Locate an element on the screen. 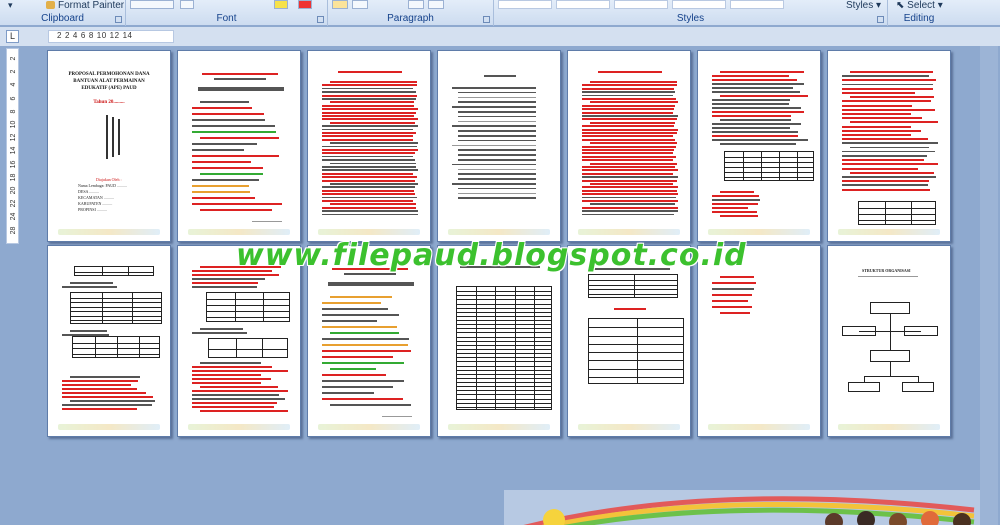  format-painter-icon is located at coordinates (50, 5).